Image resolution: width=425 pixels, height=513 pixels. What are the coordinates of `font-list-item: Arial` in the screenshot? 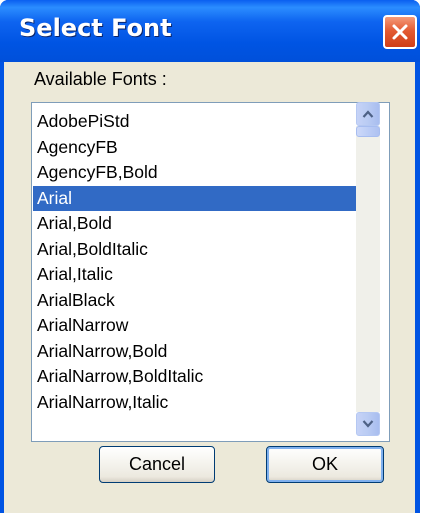 It's located at (204, 198).